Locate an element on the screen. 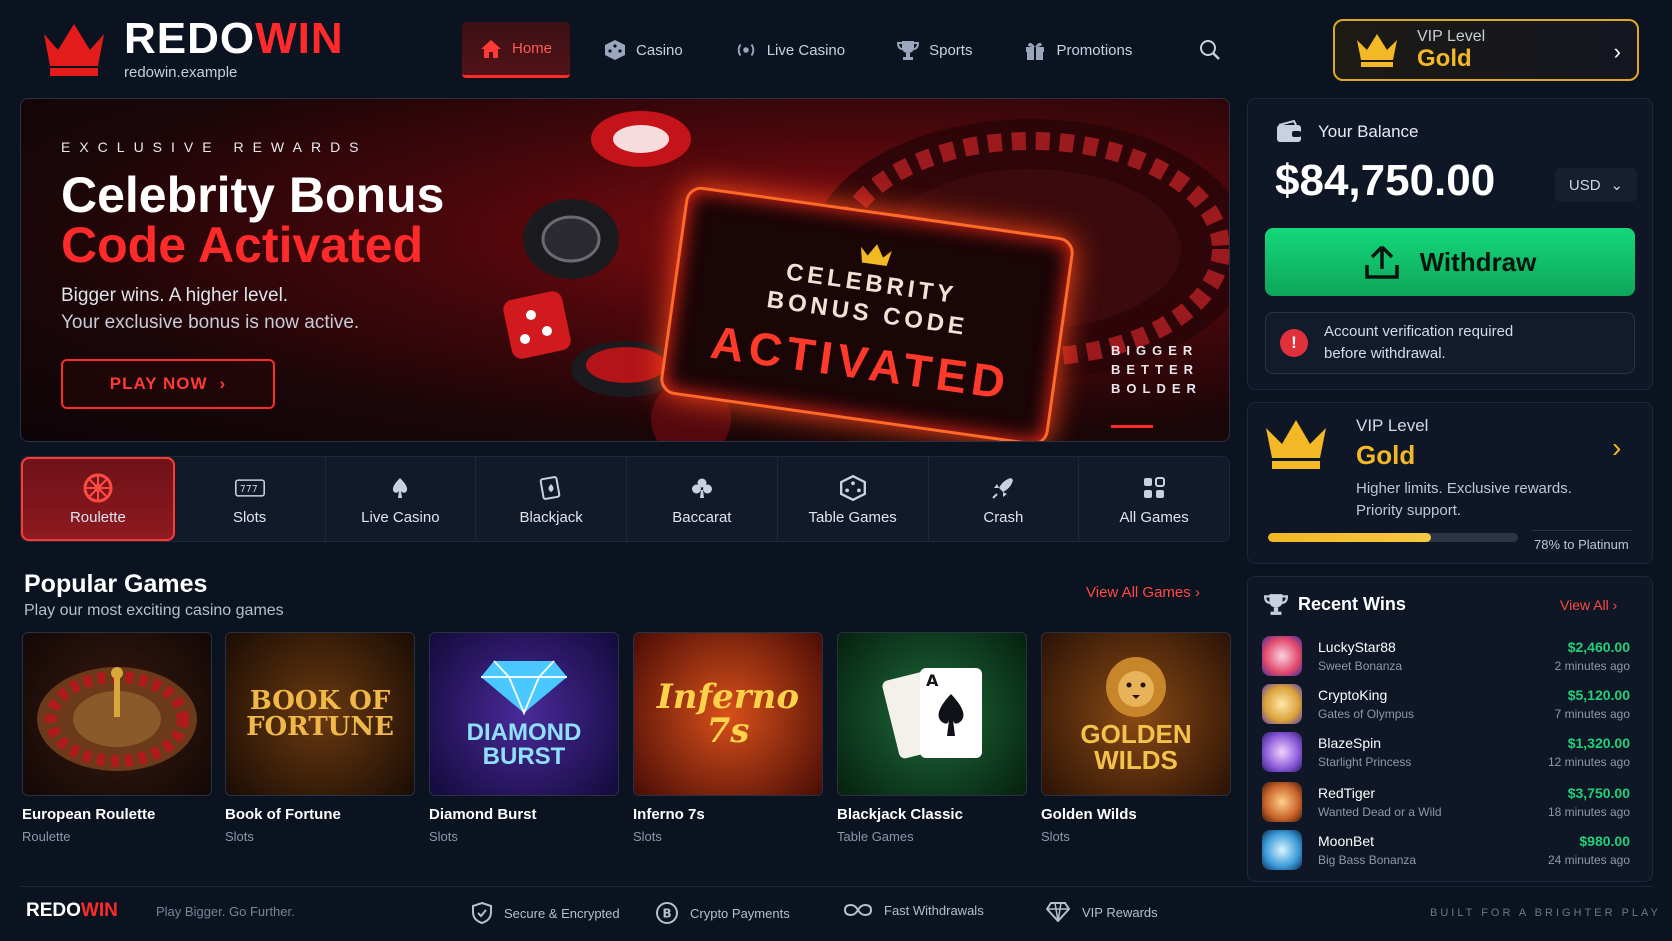 This screenshot has width=1672, height=941. home-icon is located at coordinates (491, 49).